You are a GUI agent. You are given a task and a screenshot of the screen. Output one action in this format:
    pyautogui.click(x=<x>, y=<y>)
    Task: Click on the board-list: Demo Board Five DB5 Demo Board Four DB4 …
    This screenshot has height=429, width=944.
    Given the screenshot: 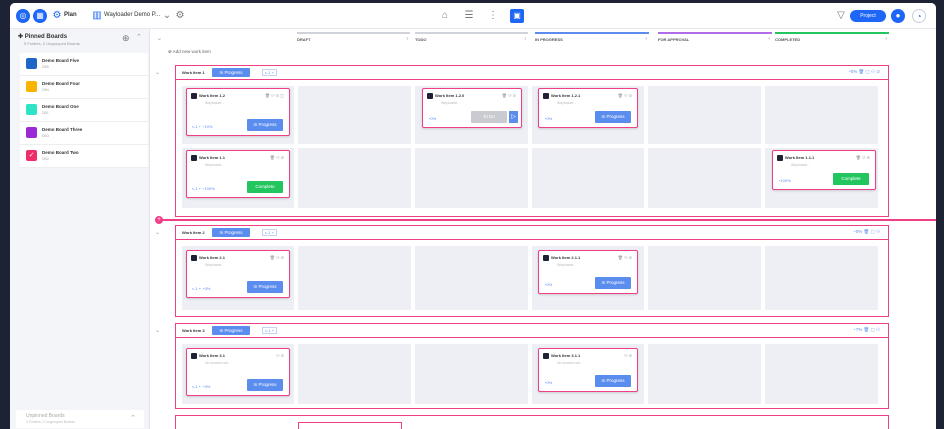 What is the action you would take?
    pyautogui.click(x=84, y=110)
    